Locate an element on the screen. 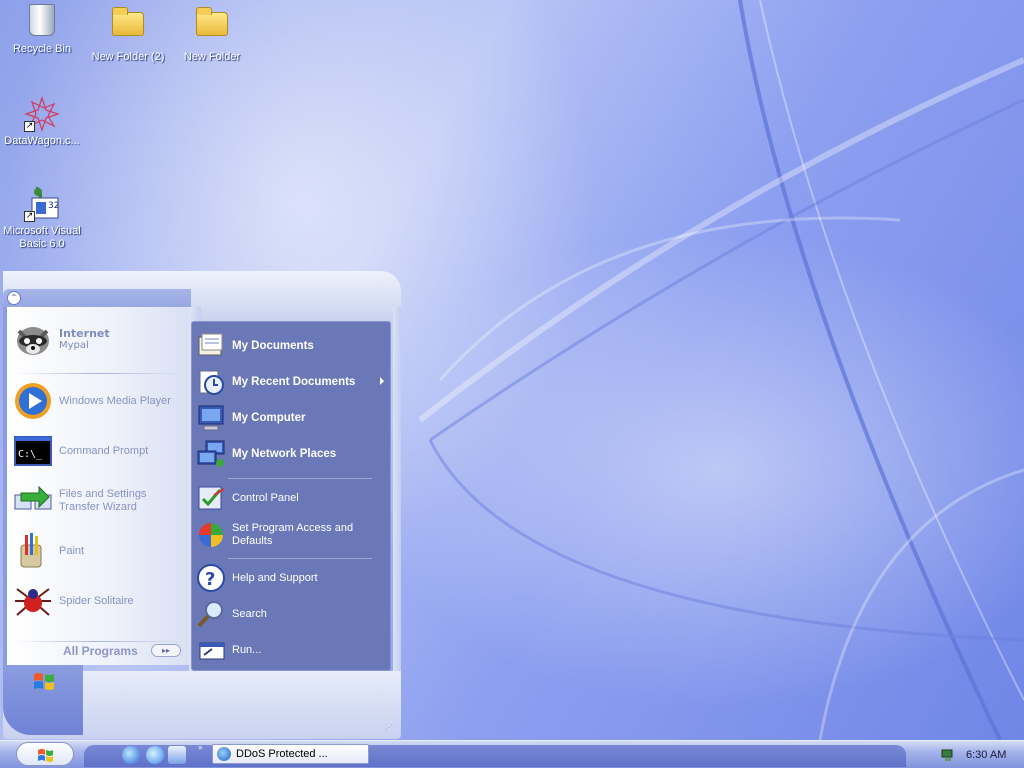 Image resolution: width=1024 pixels, height=768 pixels. start-menu-programs-pane: Internet Mypal Windows Media Player C:\_ is located at coordinates (96, 486).